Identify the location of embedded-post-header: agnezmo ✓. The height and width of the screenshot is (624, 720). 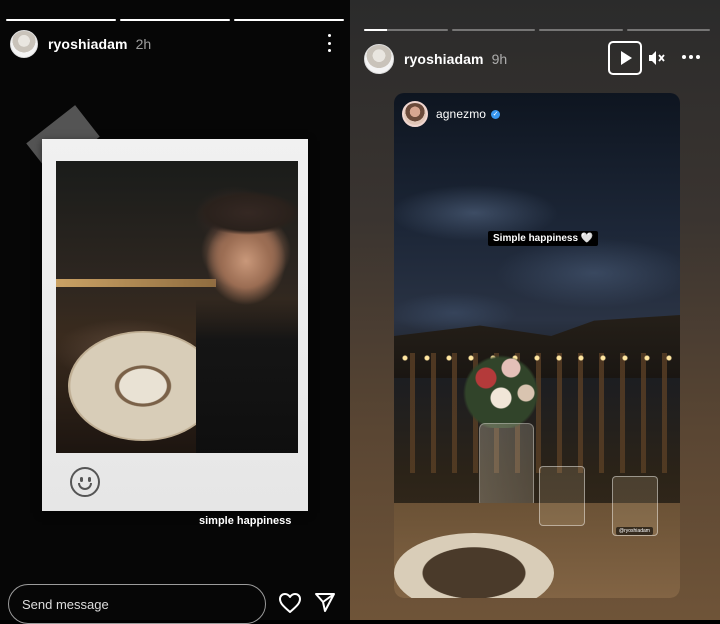
(451, 114).